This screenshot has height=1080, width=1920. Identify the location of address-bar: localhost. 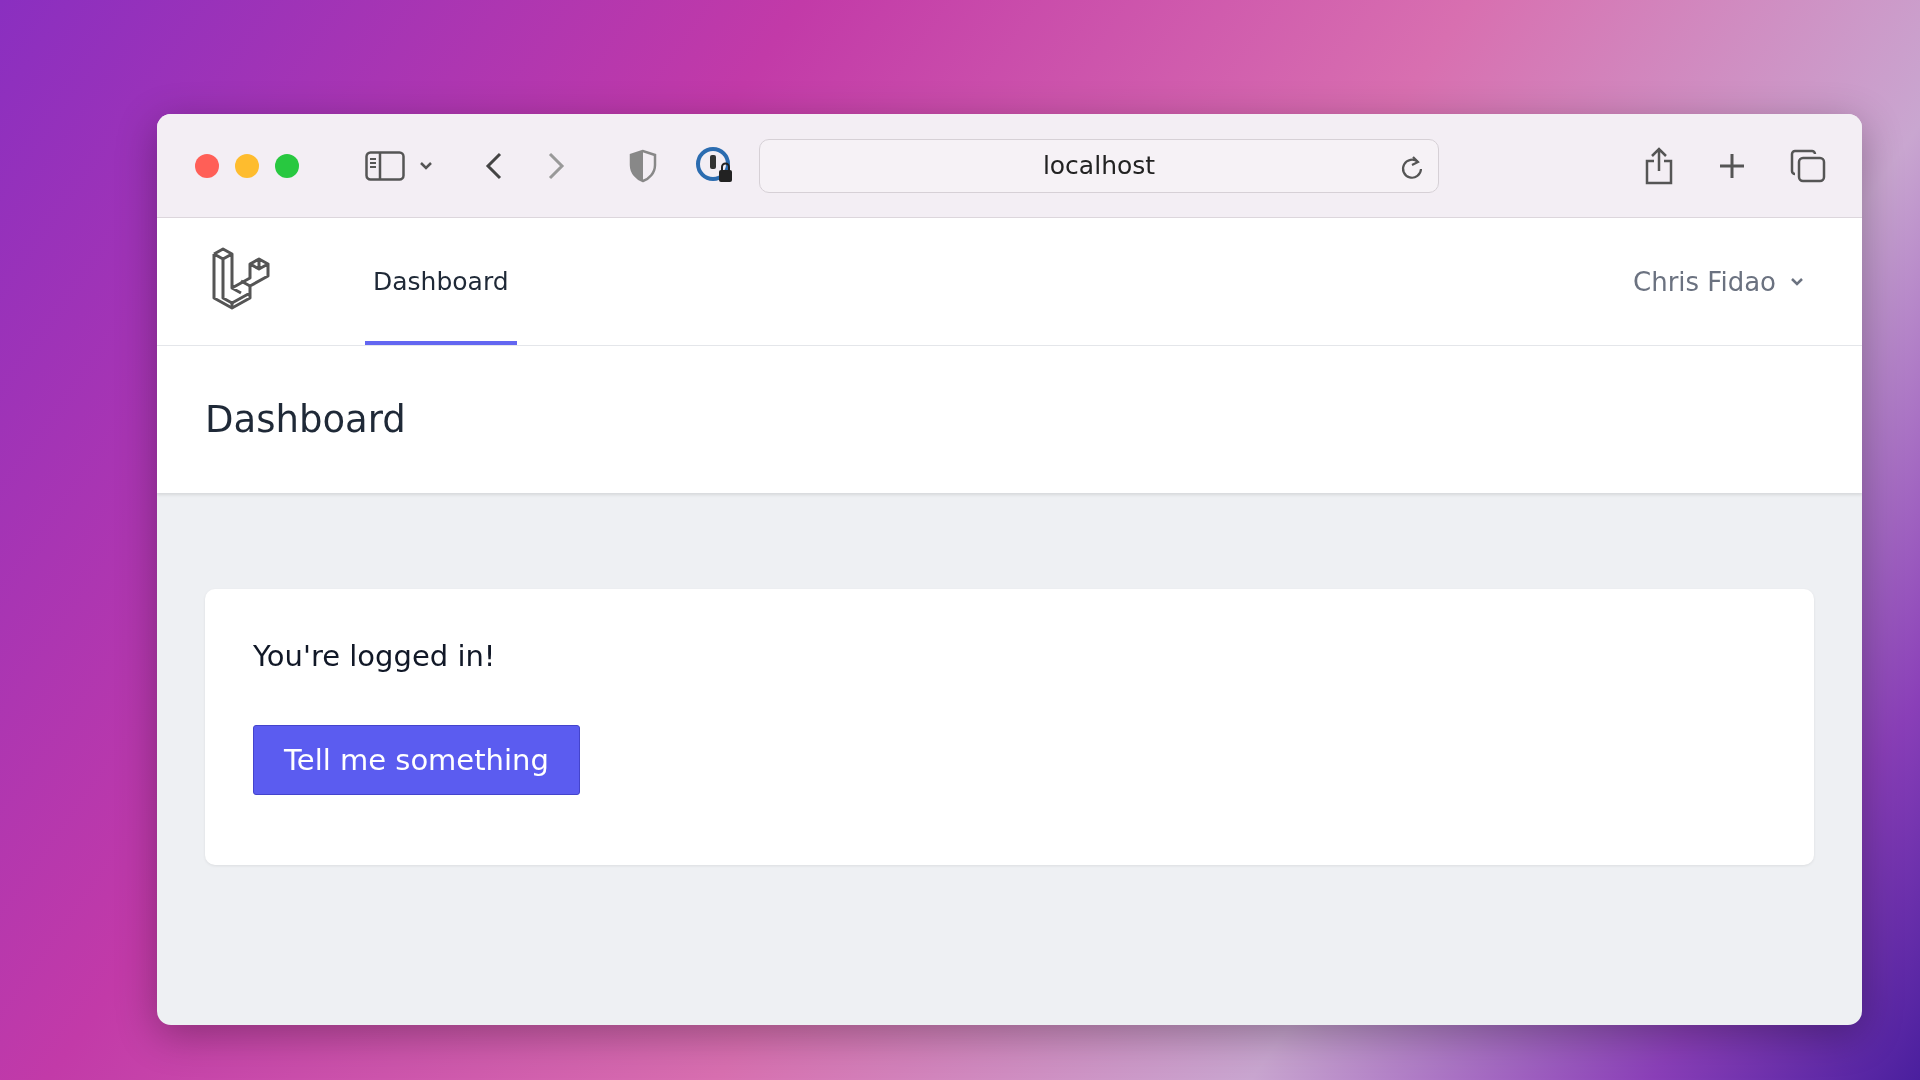
(1099, 165).